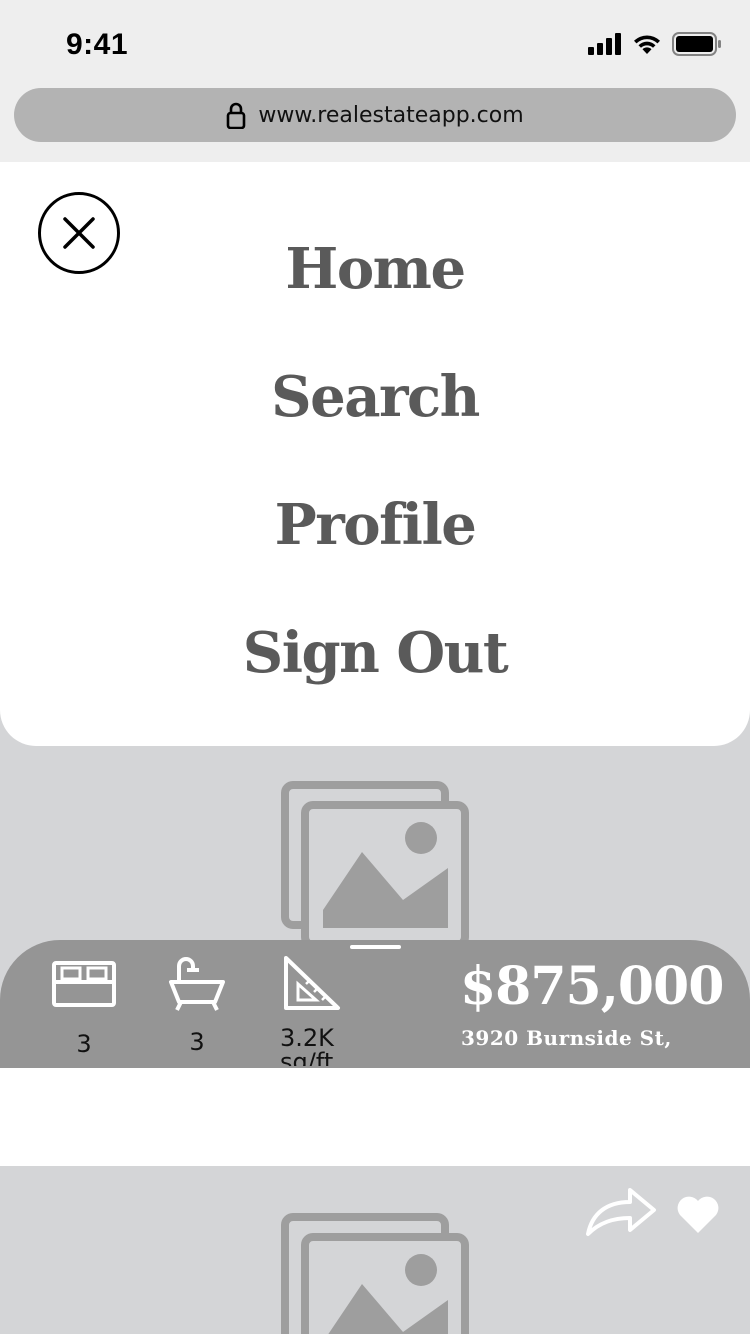 The image size is (750, 1334). What do you see at coordinates (312, 983) in the screenshot?
I see `area-icon` at bounding box center [312, 983].